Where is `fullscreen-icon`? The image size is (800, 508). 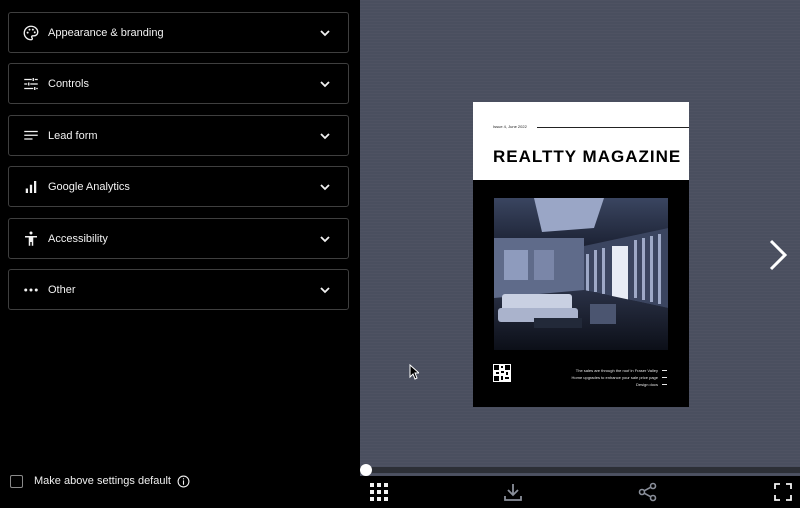 fullscreen-icon is located at coordinates (783, 492).